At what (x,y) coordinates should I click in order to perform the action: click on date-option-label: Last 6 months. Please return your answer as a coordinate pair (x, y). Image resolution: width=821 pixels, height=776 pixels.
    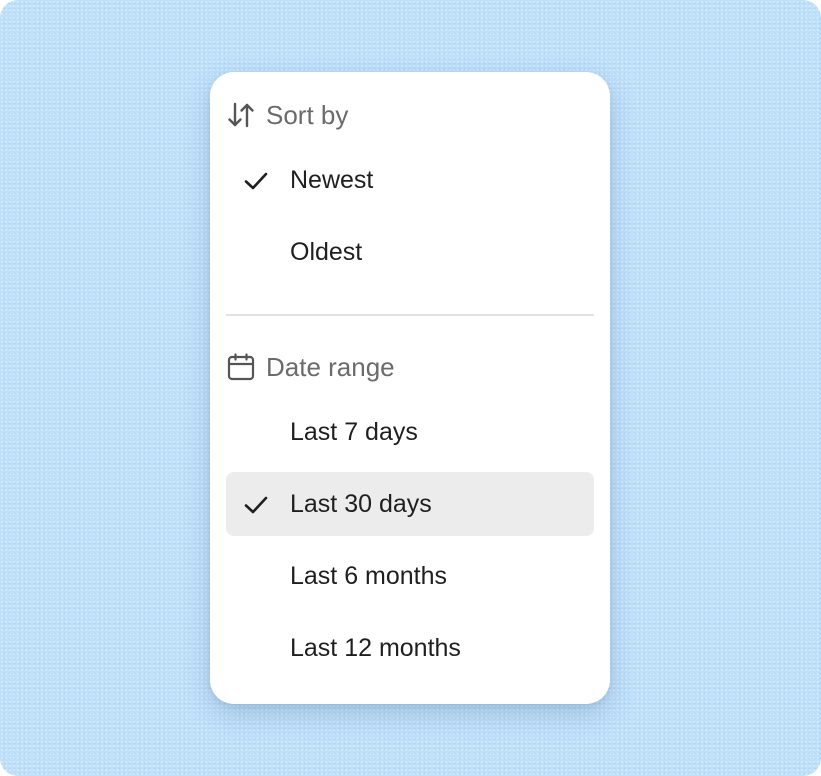
    Looking at the image, I should click on (369, 575).